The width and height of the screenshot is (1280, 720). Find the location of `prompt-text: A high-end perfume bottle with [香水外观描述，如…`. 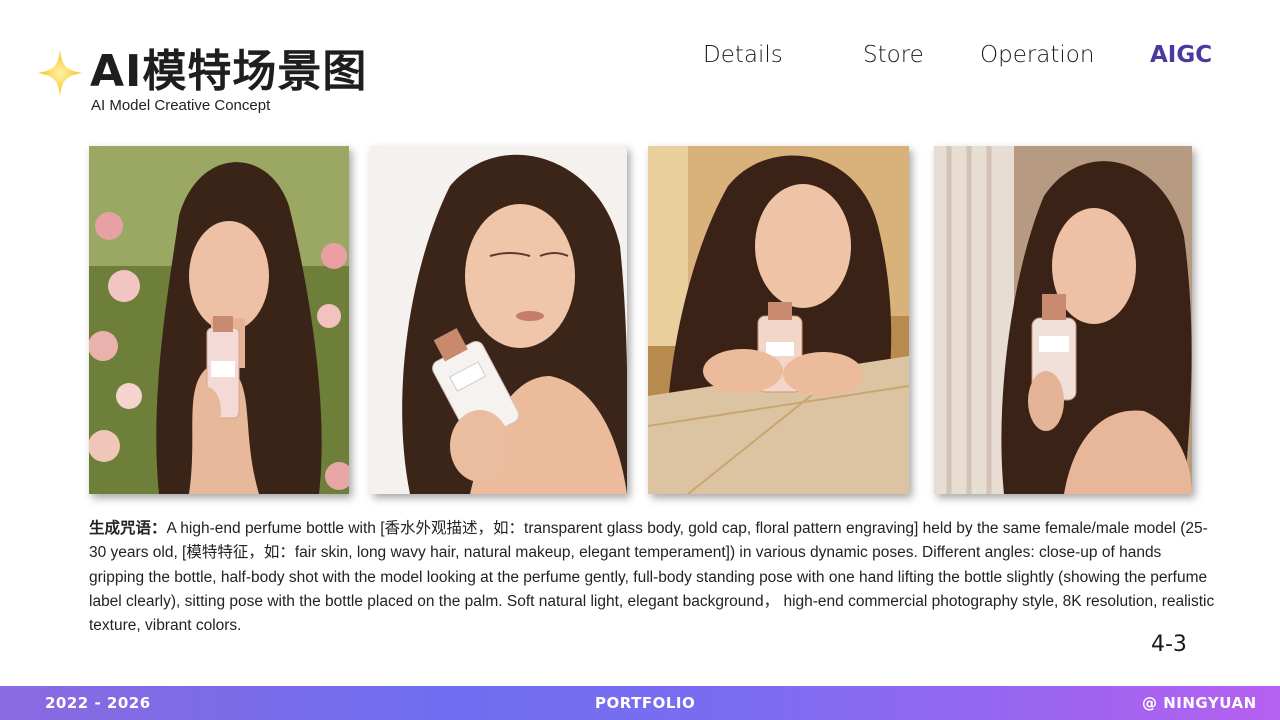

prompt-text: A high-end perfume bottle with [香水外观描述，如… is located at coordinates (652, 577).